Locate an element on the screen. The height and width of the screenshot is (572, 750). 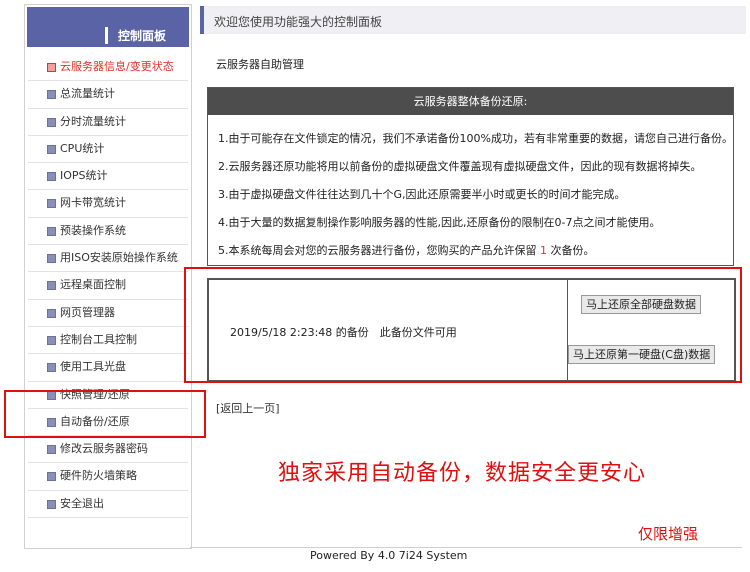
sidebar-header: 控制面板 is located at coordinates (108, 27).